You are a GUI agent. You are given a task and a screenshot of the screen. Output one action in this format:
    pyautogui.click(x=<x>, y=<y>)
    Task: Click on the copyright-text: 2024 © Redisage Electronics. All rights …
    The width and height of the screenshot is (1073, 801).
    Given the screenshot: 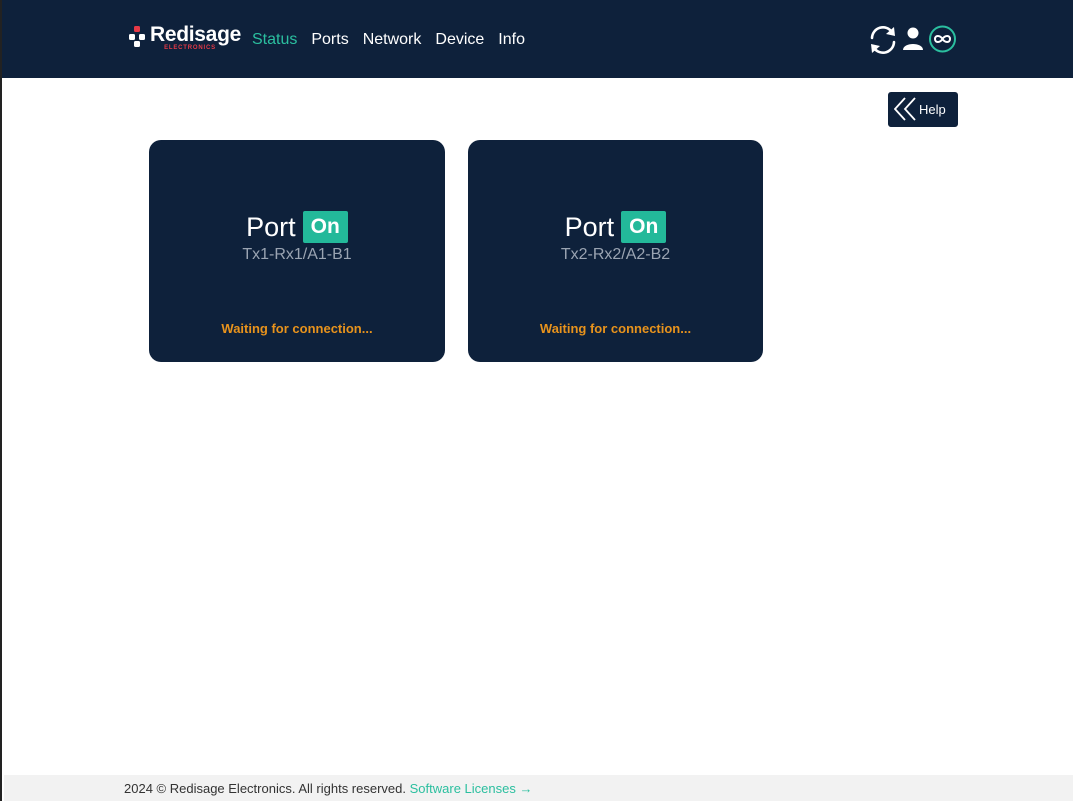 What is the action you would take?
    pyautogui.click(x=265, y=788)
    